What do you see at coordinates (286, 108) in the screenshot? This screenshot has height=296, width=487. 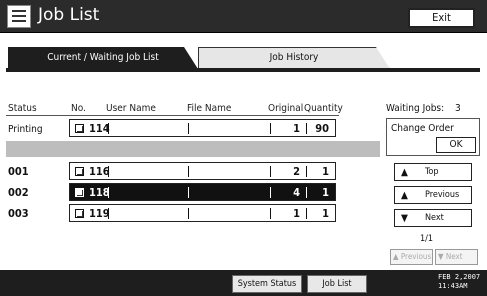 I see `col-original: Original` at bounding box center [286, 108].